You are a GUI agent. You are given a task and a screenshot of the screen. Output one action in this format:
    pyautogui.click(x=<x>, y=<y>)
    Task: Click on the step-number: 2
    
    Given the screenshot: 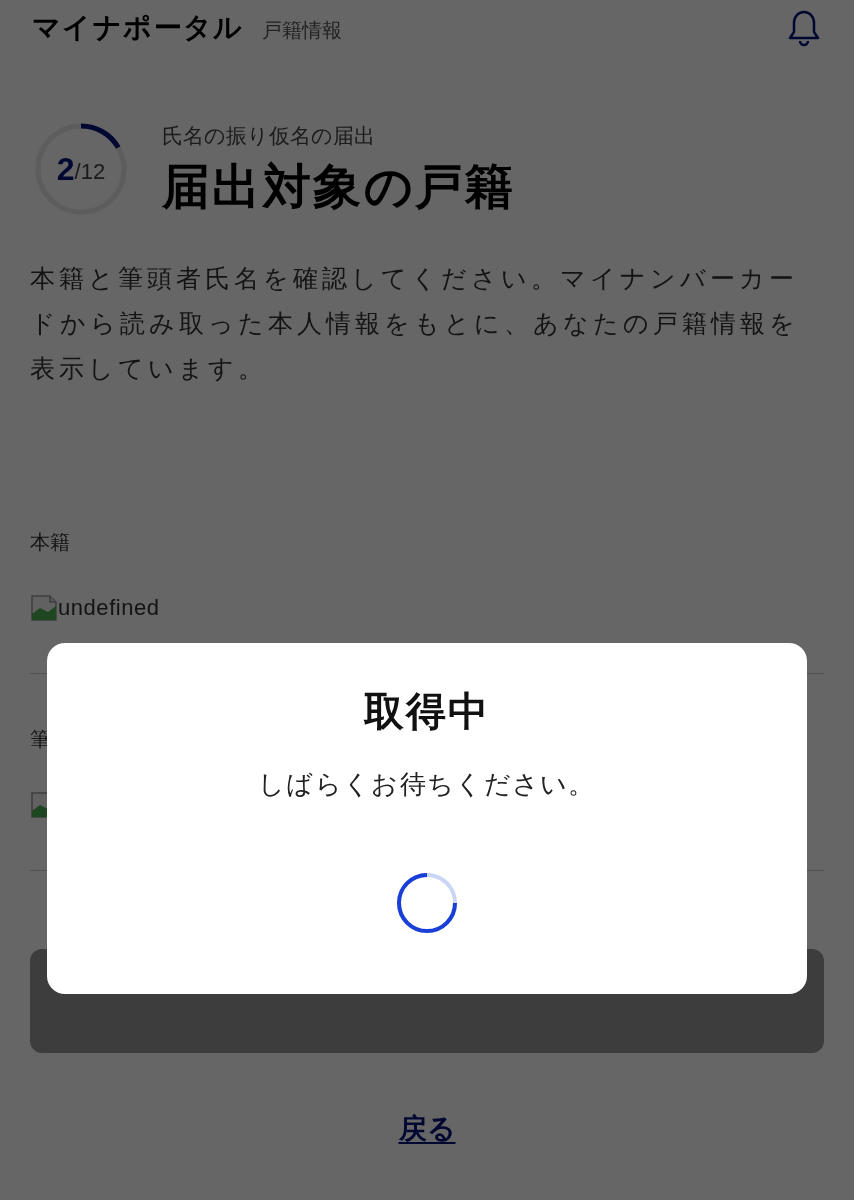 What is the action you would take?
    pyautogui.click(x=65, y=169)
    